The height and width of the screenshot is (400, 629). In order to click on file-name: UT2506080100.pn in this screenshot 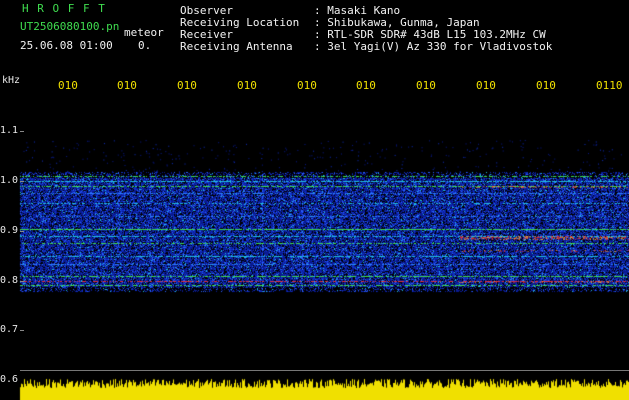, I will do `click(70, 26)`.